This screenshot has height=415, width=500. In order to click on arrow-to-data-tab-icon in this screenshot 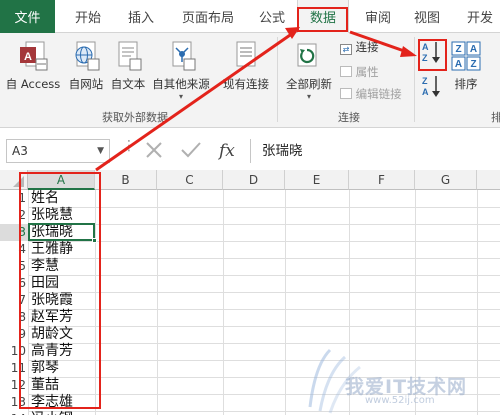, I will do `click(197, 99)`.